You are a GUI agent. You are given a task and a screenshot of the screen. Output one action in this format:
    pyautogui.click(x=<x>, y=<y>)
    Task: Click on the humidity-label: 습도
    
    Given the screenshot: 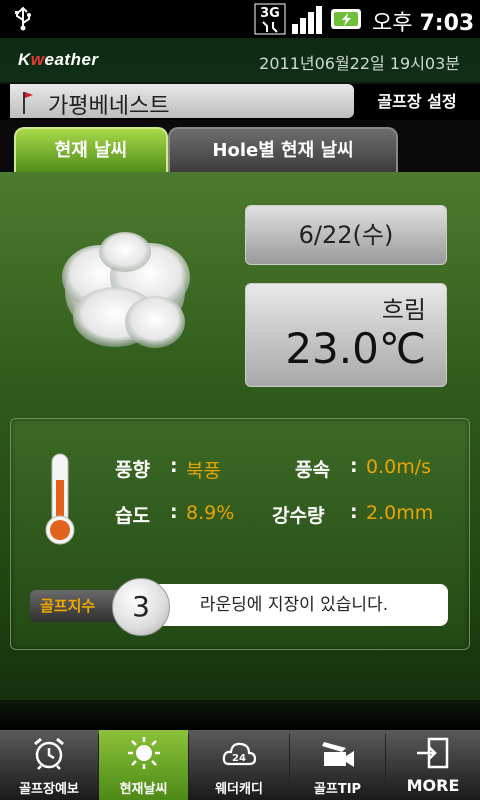 What is the action you would take?
    pyautogui.click(x=132, y=516)
    